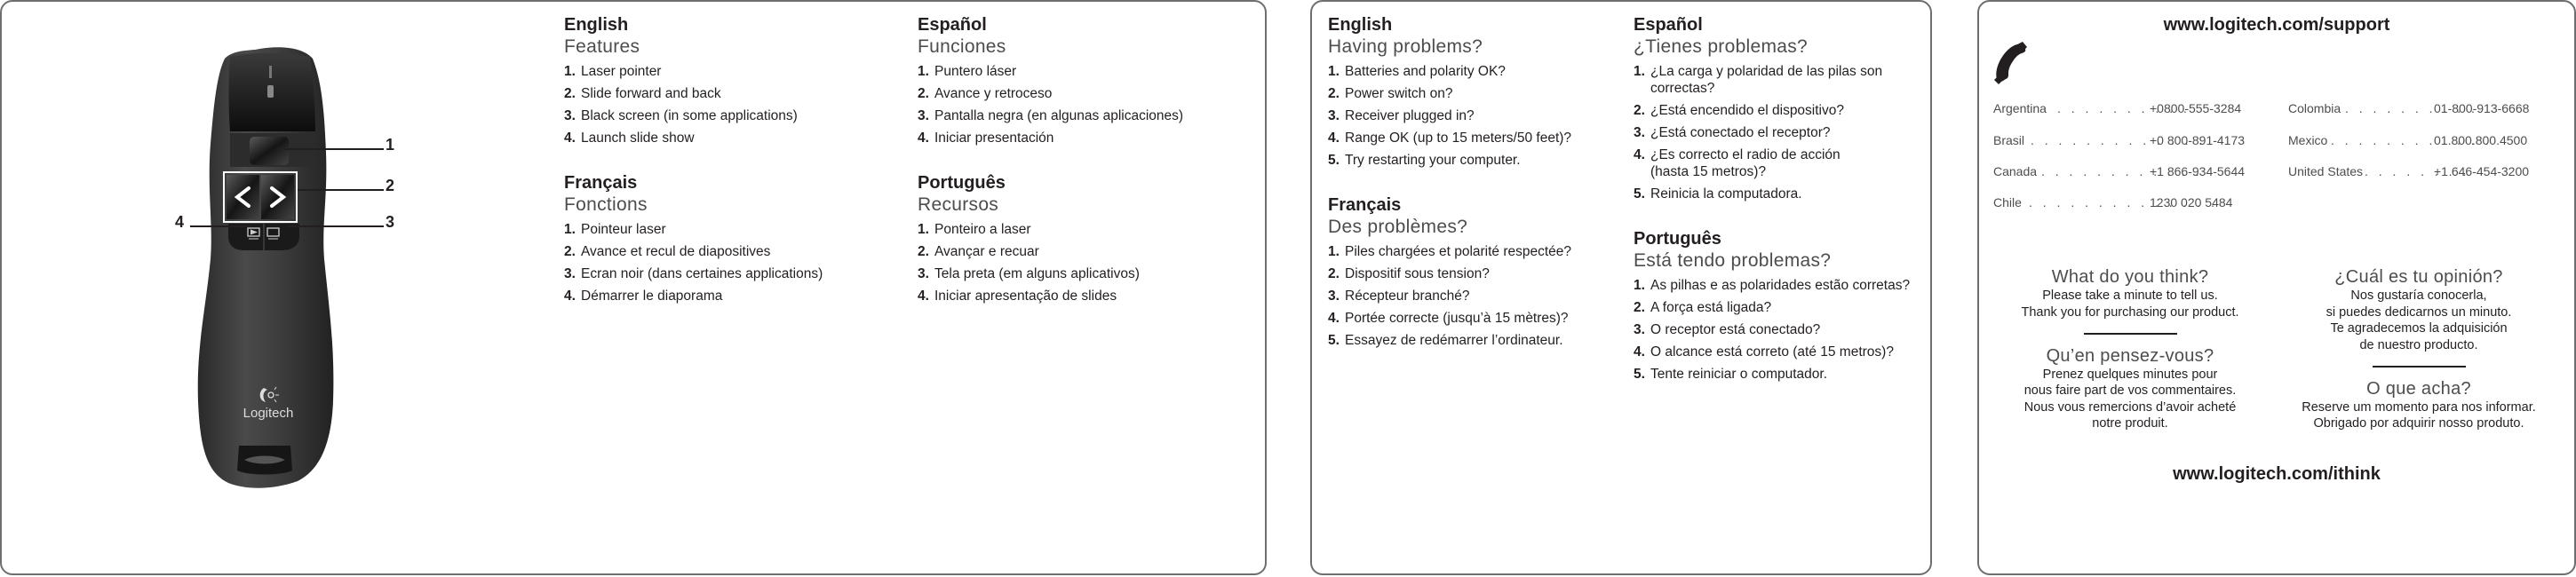  I want to click on list-item: 2. A força está ligada?, so click(1703, 307).